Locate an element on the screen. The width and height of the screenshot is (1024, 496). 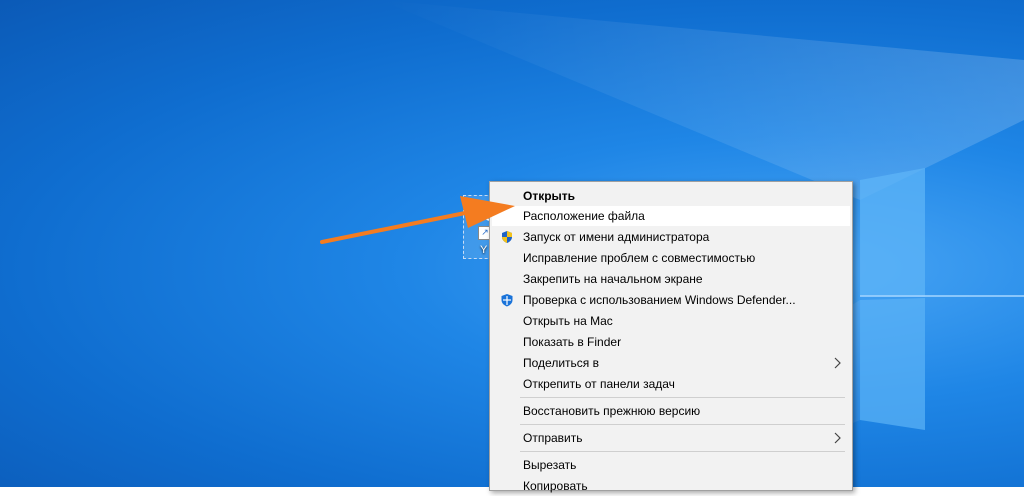
windows-defender-icon is located at coordinates (507, 300).